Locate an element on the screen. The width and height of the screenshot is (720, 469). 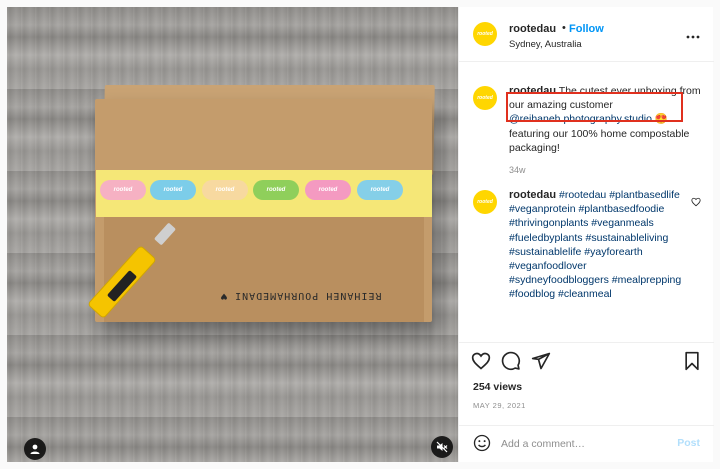
post-author-username: rootedau is located at coordinates (532, 29).